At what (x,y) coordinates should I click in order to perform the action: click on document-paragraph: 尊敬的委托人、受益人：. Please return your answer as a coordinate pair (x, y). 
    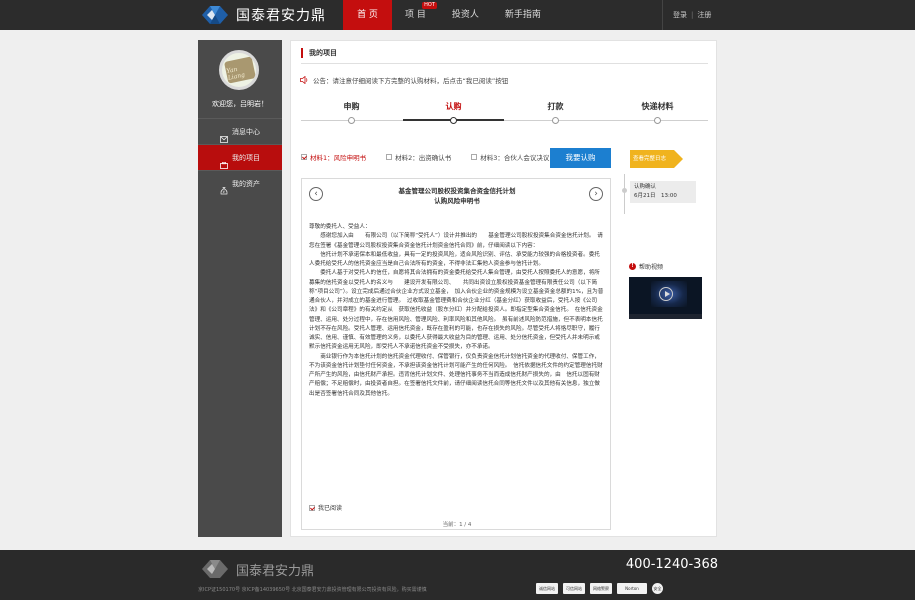
    Looking at the image, I should click on (340, 227).